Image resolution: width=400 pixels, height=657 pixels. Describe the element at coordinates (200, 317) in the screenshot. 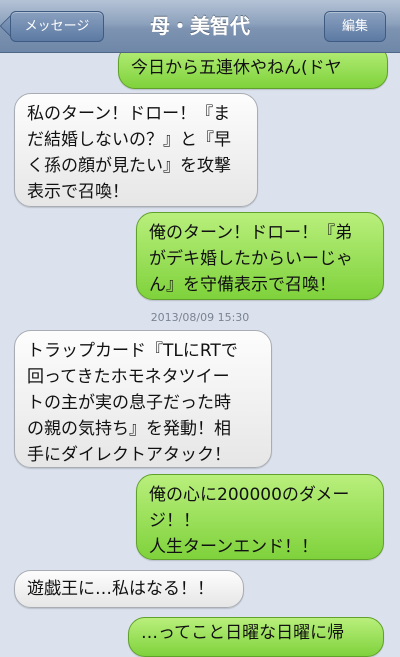

I see `message-timestamp: 2013/08/09 15:30` at that location.